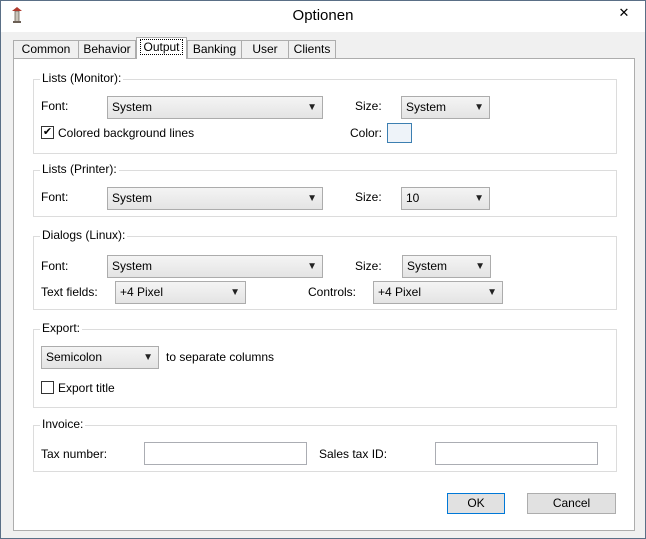 This screenshot has width=646, height=539. I want to click on tab-banking: Banking, so click(214, 49).